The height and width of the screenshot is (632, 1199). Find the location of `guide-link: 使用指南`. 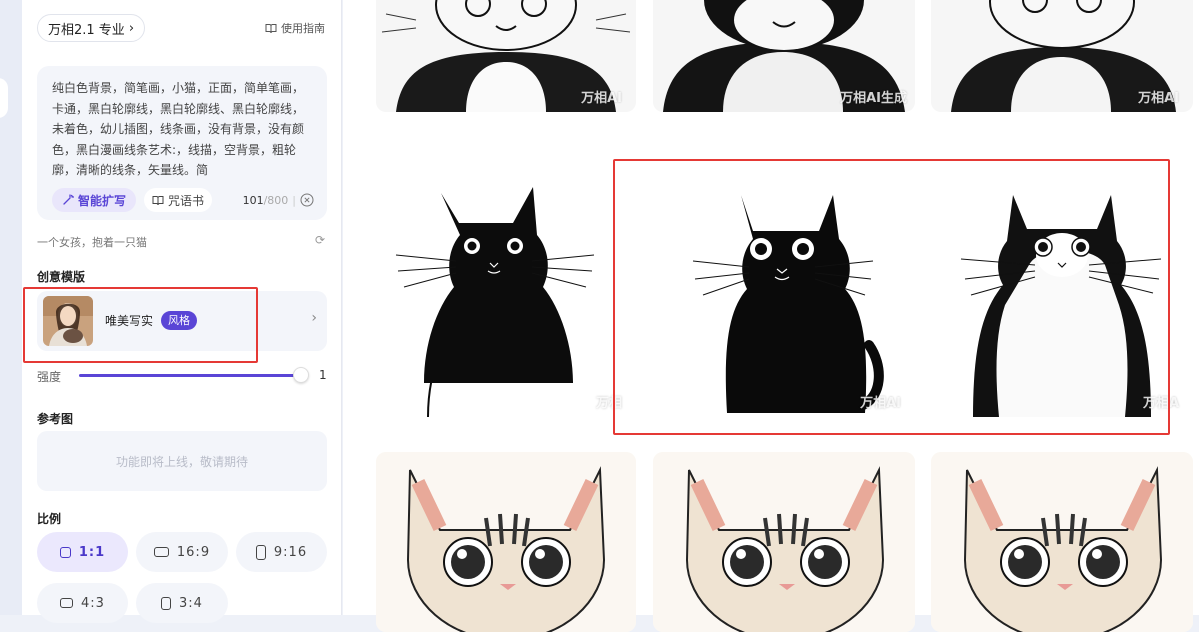

guide-link: 使用指南 is located at coordinates (295, 28).